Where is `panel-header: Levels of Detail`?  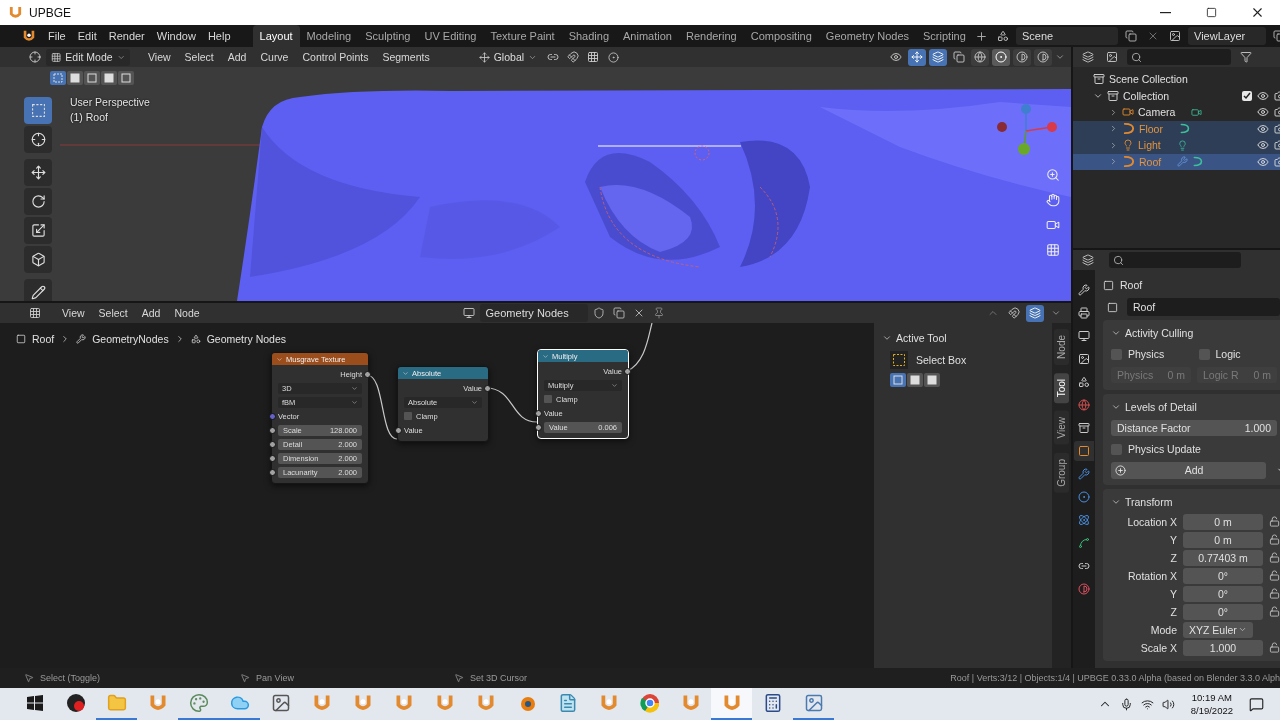
panel-header: Levels of Detail is located at coordinates (1195, 407).